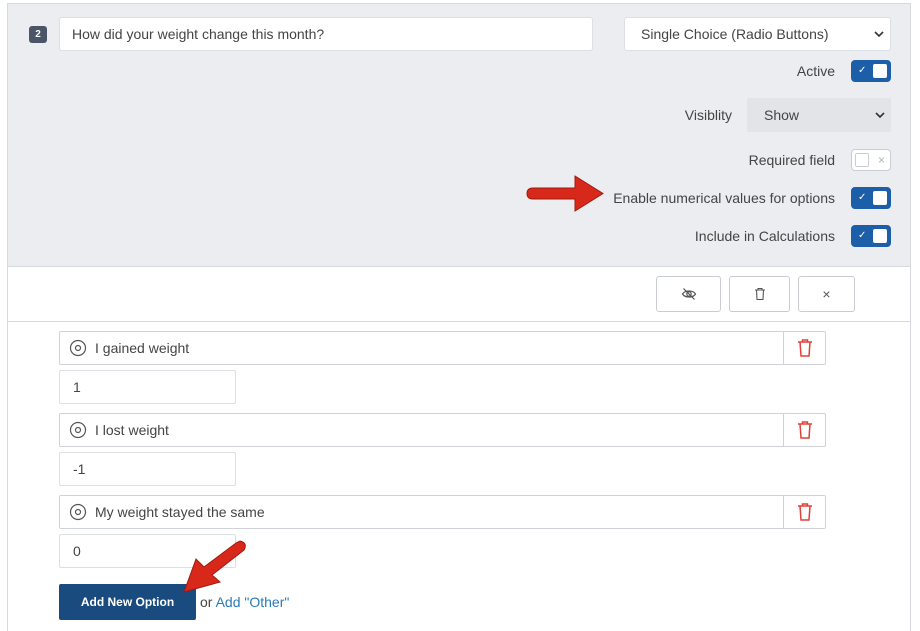 The width and height of the screenshot is (920, 631). I want to click on delete-question-button, so click(759, 294).